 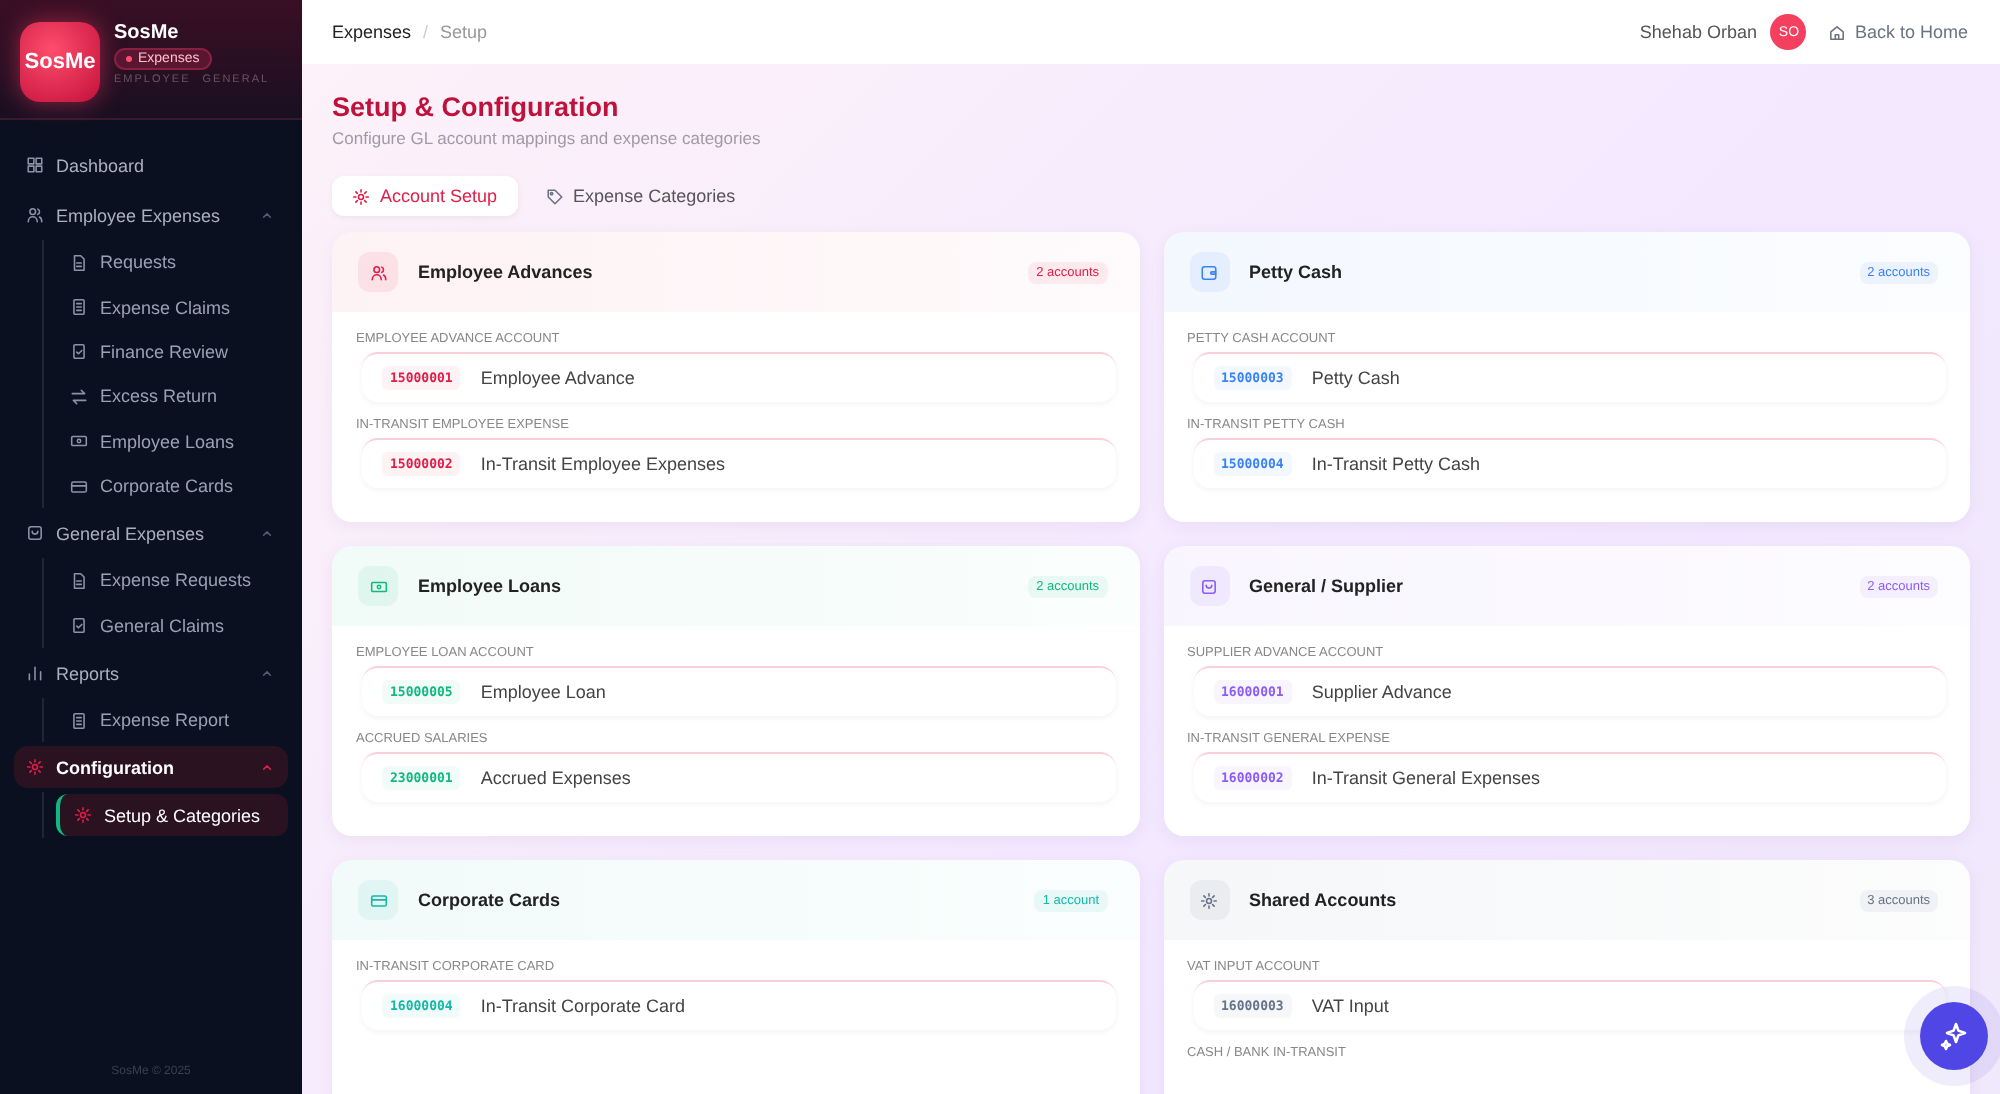 I want to click on back-home-link: Back to Home, so click(x=1898, y=32).